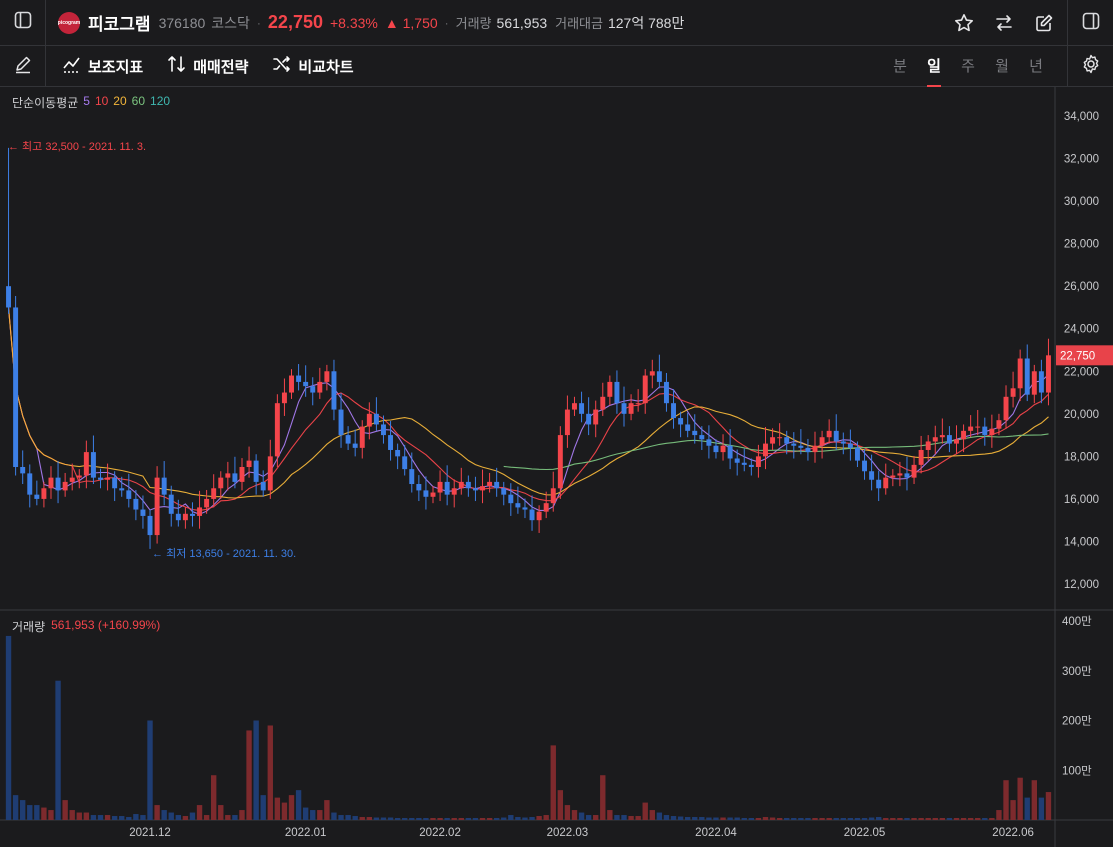 The height and width of the screenshot is (847, 1113). Describe the element at coordinates (45, 103) in the screenshot. I see `ma-legend-title: 단순이동평균` at that location.